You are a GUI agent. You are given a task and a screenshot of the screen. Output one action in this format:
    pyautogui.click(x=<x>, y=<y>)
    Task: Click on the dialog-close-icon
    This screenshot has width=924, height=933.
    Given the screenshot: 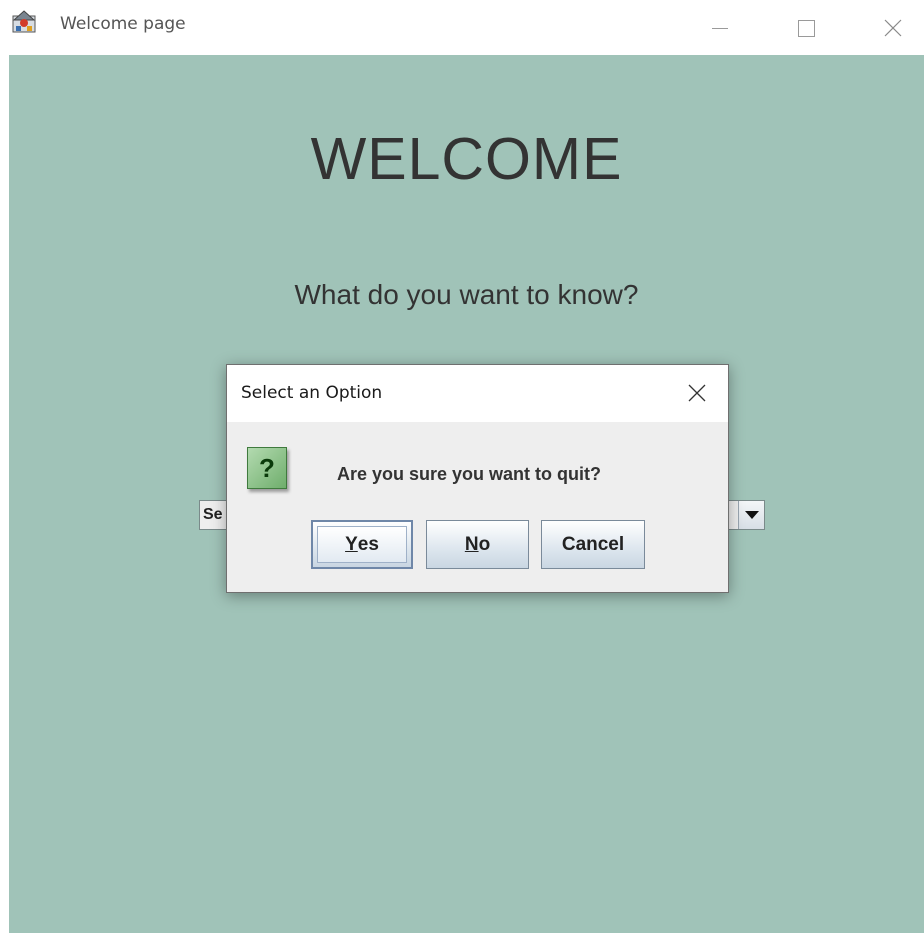 What is the action you would take?
    pyautogui.click(x=697, y=393)
    